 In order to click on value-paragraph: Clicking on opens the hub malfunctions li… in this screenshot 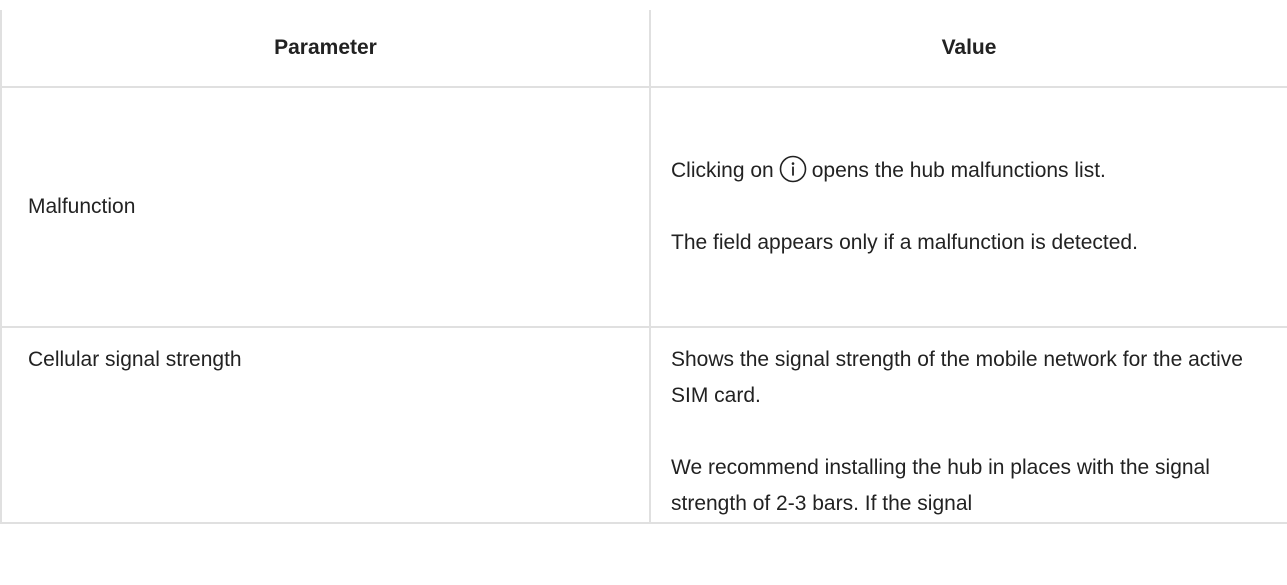, I will do `click(966, 171)`.